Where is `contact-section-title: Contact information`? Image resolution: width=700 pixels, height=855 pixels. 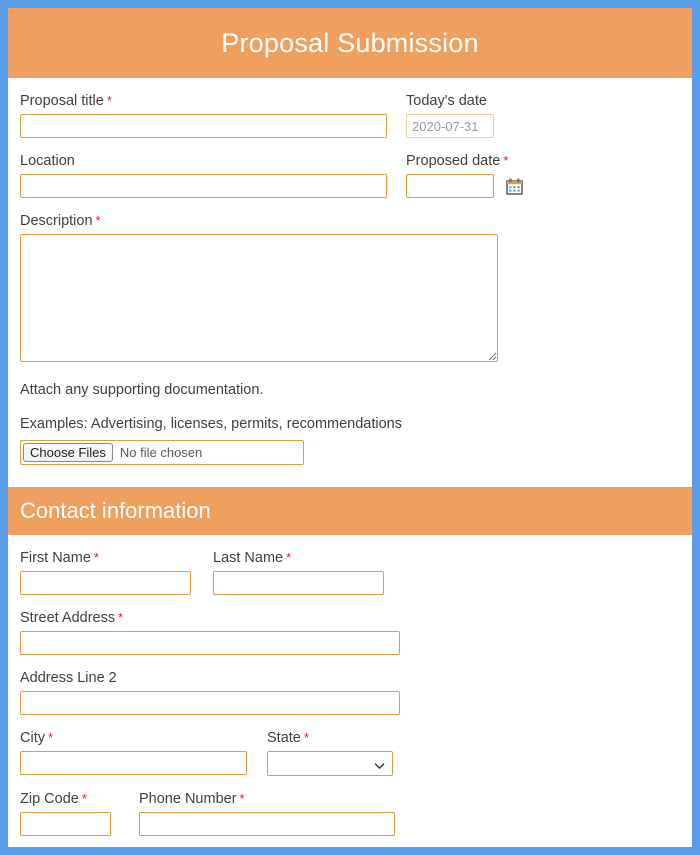
contact-section-title: Contact information is located at coordinates (115, 510).